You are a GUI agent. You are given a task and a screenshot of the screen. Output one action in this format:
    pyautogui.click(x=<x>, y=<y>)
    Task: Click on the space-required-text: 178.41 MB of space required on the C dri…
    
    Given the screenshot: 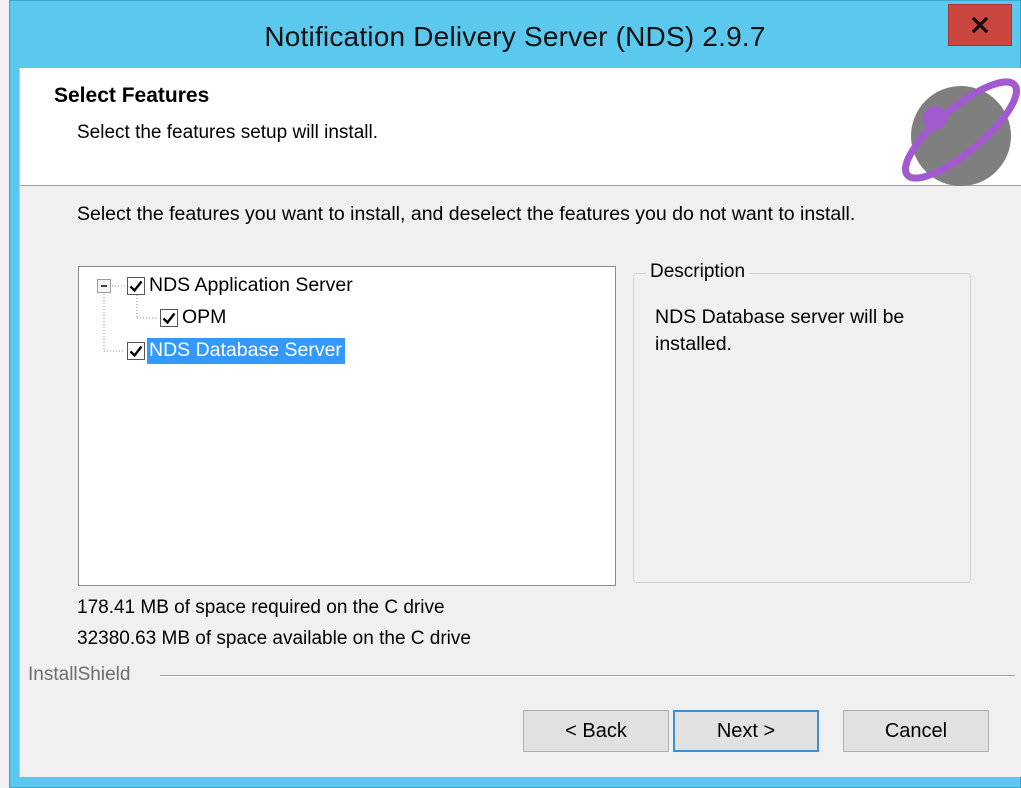 What is the action you would take?
    pyautogui.click(x=261, y=607)
    